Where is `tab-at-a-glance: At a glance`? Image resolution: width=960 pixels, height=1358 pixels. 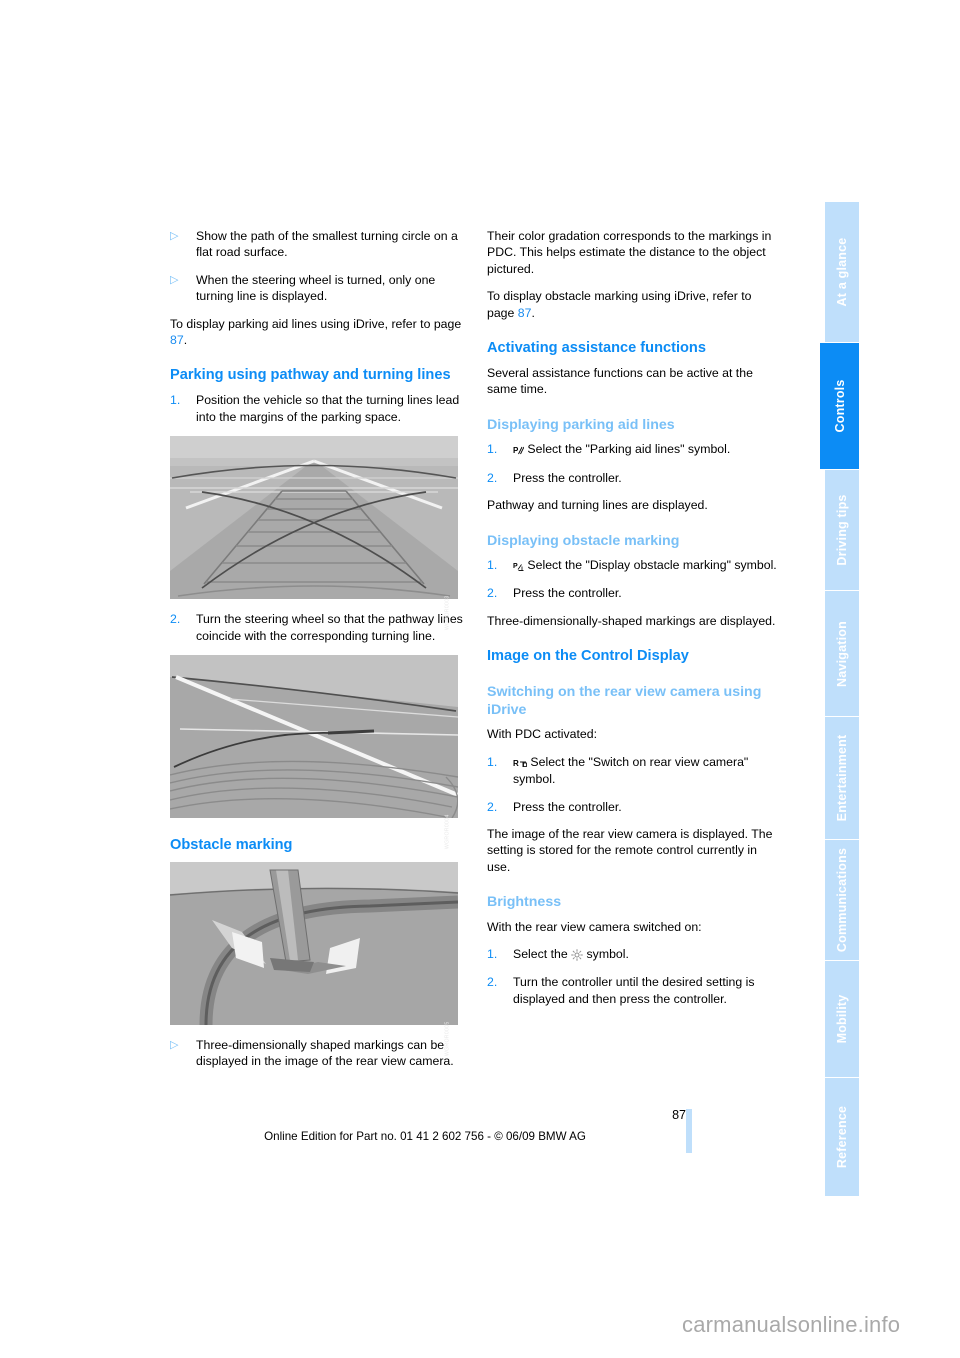
tab-at-a-glance: At a glance is located at coordinates (841, 272).